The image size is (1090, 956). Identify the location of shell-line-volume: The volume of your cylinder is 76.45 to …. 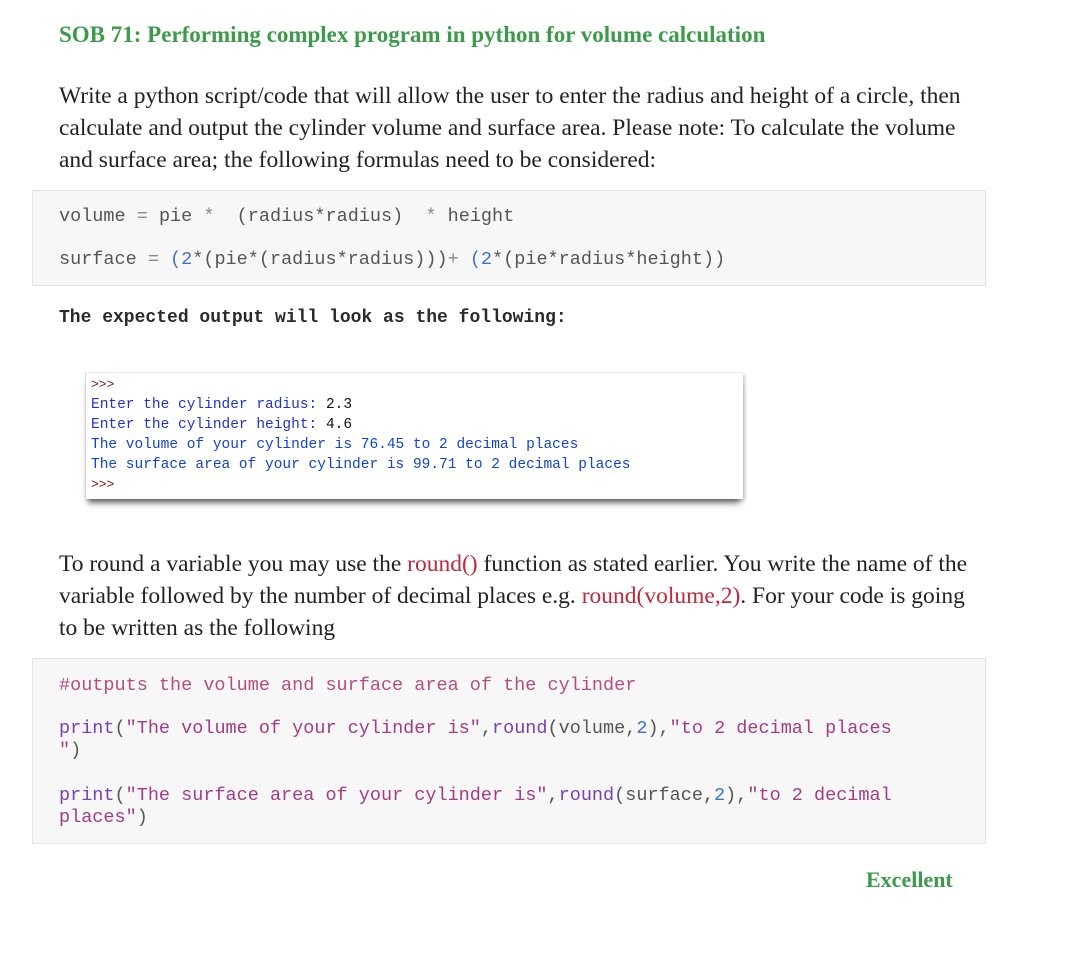
(335, 445).